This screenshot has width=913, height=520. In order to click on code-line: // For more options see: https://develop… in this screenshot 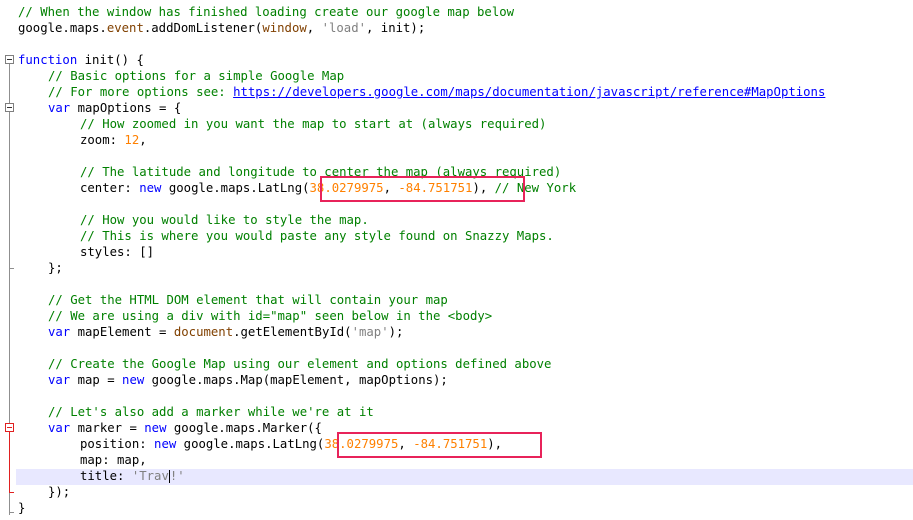, I will do `click(437, 92)`.